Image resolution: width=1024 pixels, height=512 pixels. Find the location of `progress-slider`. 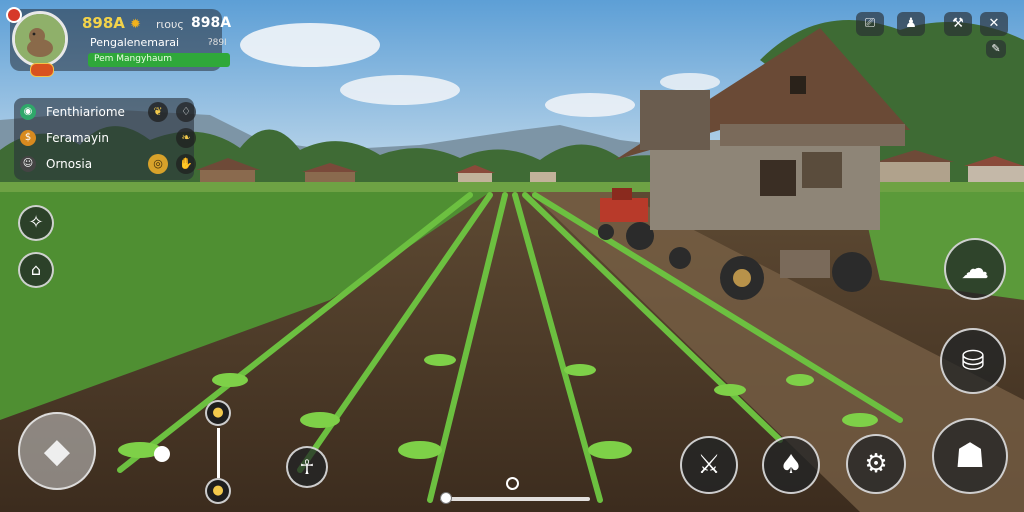

progress-slider is located at coordinates (515, 499).